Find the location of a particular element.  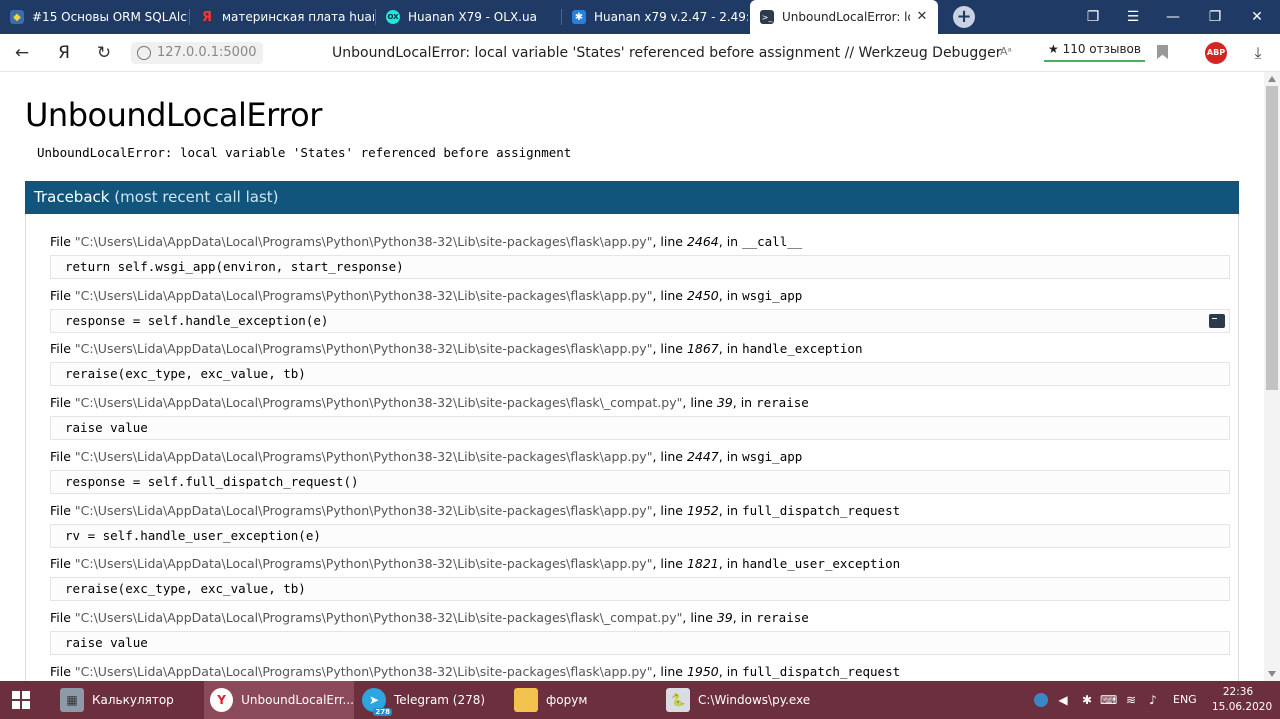

scroll-thumb is located at coordinates (1272, 238).